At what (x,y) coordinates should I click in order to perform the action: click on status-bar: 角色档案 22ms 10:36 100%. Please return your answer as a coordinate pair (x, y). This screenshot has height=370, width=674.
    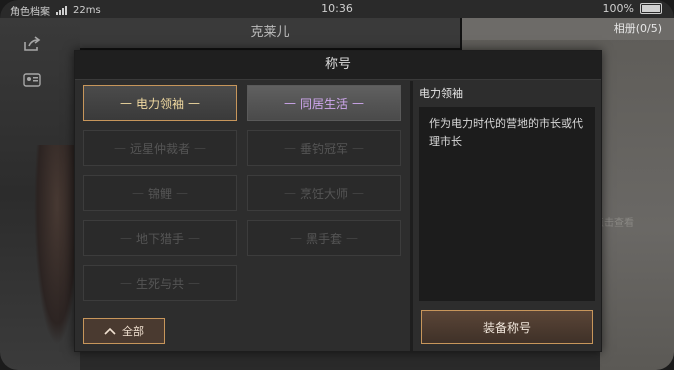
    Looking at the image, I should click on (337, 9).